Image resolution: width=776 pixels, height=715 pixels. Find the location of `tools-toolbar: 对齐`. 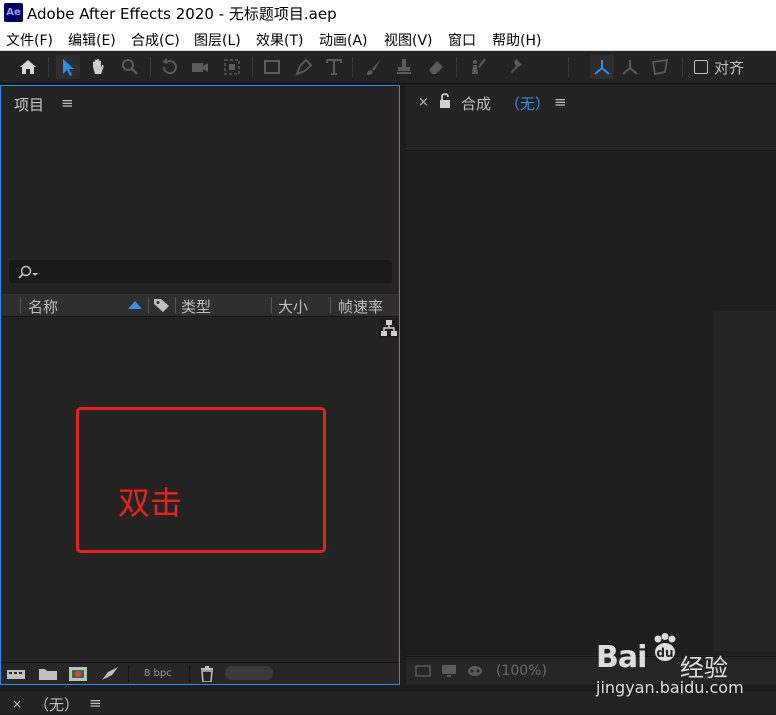

tools-toolbar: 对齐 is located at coordinates (388, 67).